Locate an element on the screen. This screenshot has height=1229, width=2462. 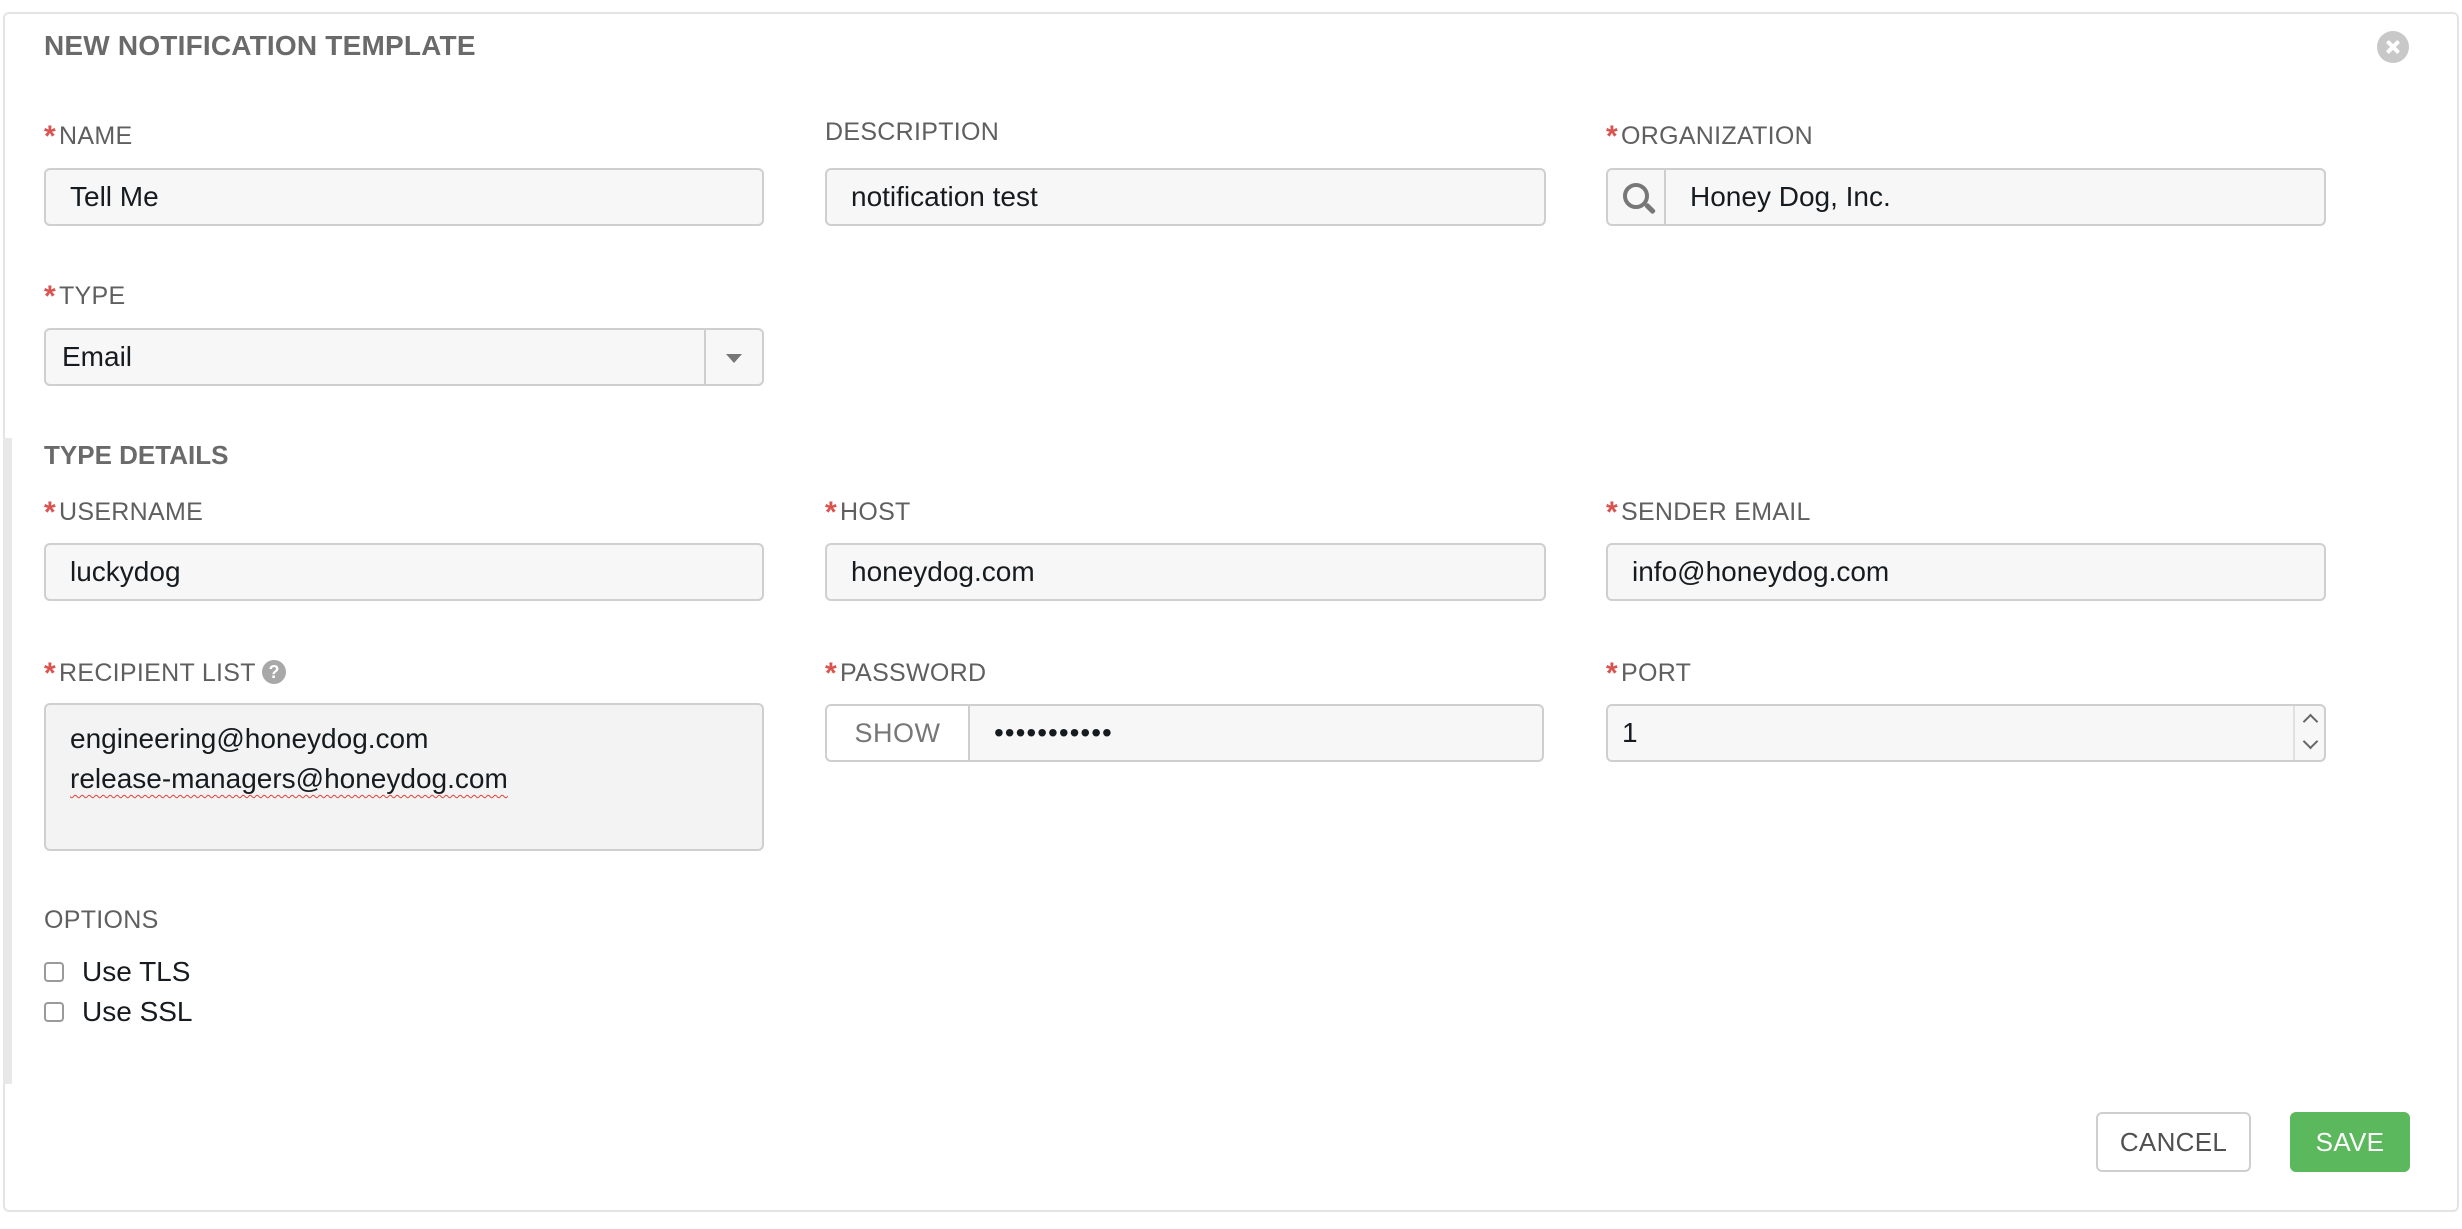
organization-label: * ORGANIZATION is located at coordinates (1710, 136).